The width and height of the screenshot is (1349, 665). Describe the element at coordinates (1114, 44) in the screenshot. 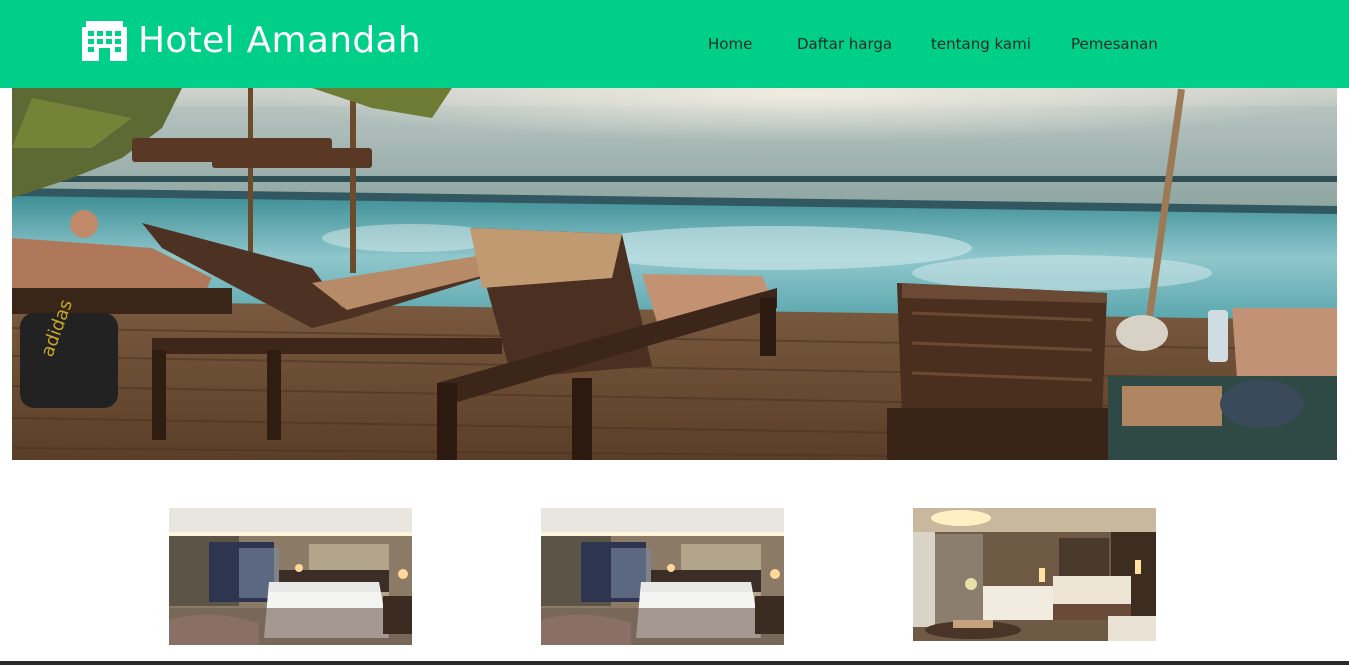

I see `nav-pemesanan: Pemesanan` at that location.